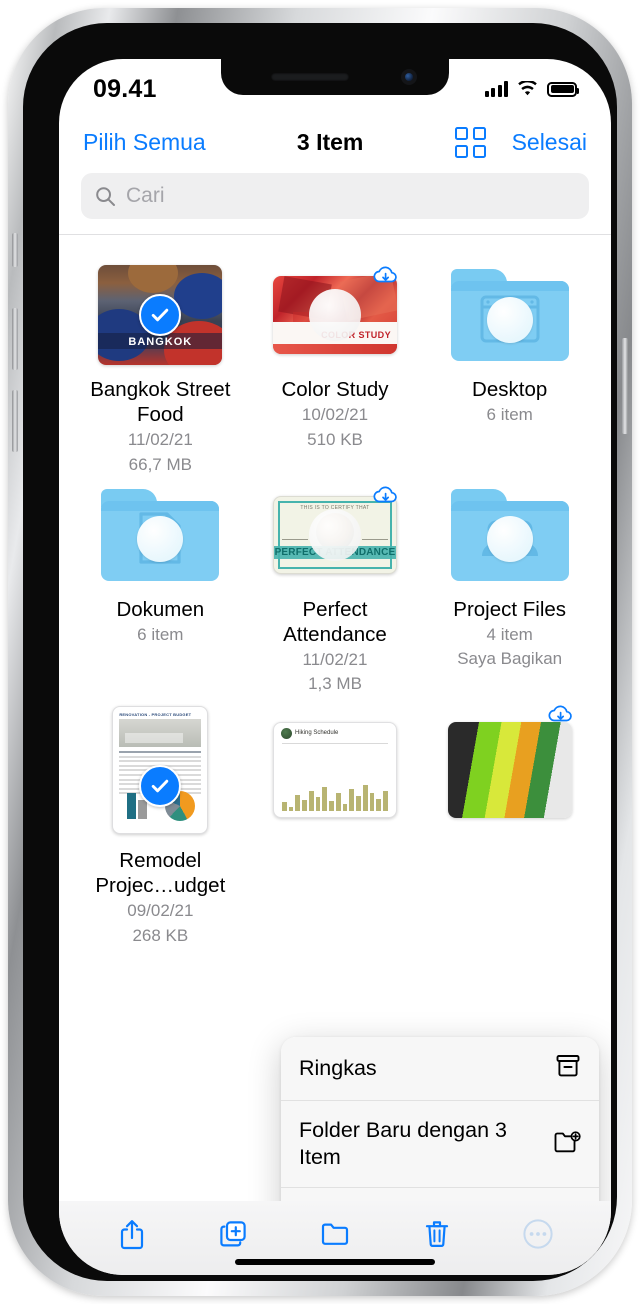 The height and width of the screenshot is (1304, 640). Describe the element at coordinates (568, 1068) in the screenshot. I see `archive-box-icon` at that location.